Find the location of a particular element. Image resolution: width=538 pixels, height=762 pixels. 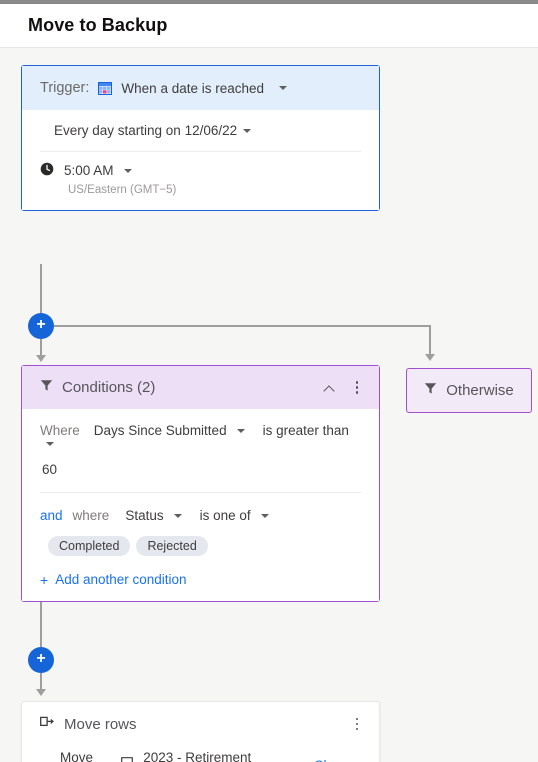

condition-value-chips: Completed Rejected is located at coordinates (200, 546).